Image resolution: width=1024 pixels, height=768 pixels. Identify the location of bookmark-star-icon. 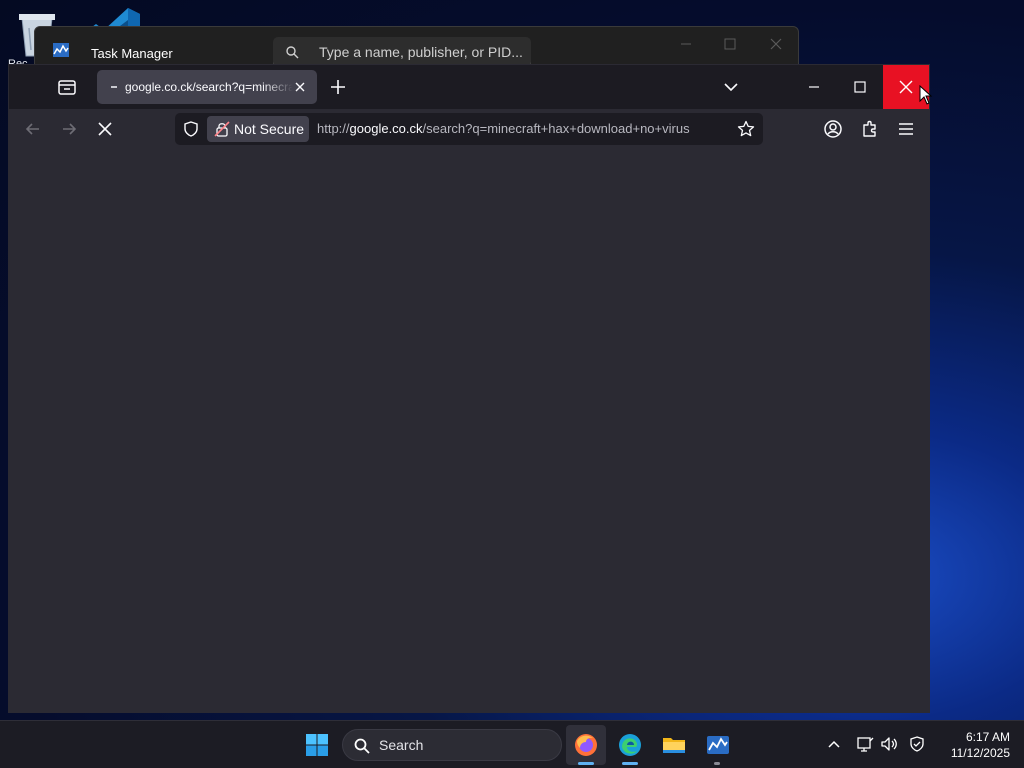
(746, 129).